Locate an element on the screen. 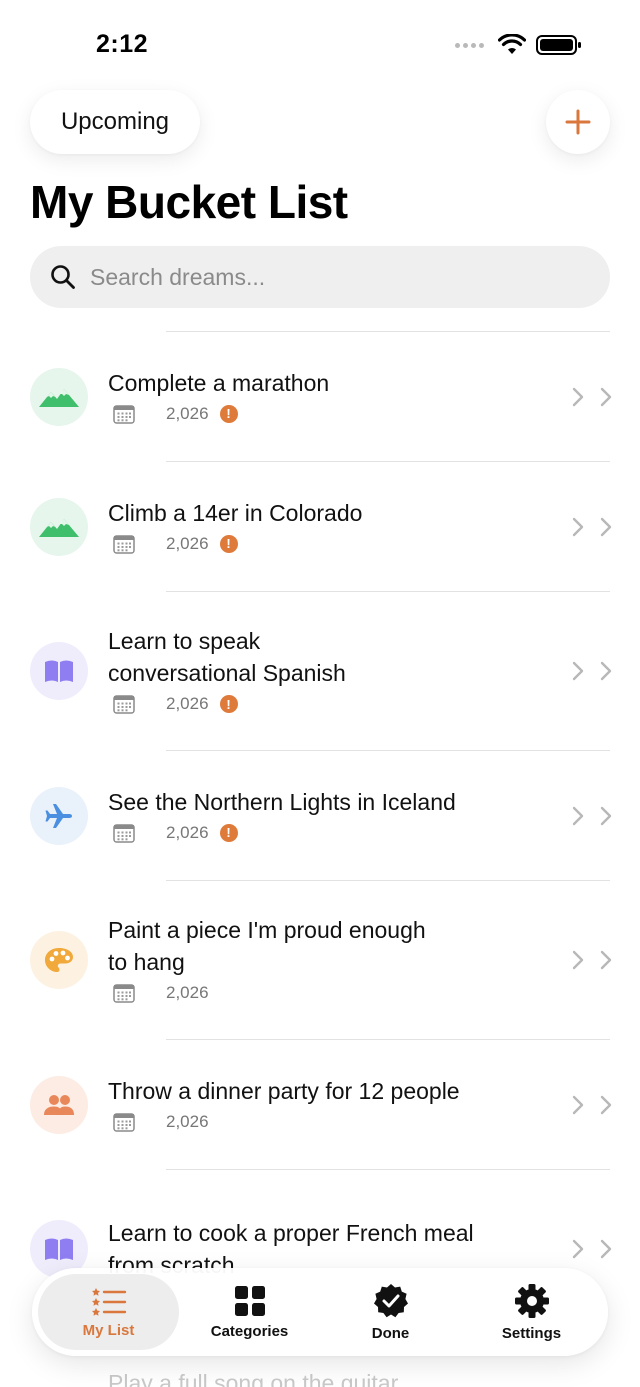  battery-icon is located at coordinates (558, 45).